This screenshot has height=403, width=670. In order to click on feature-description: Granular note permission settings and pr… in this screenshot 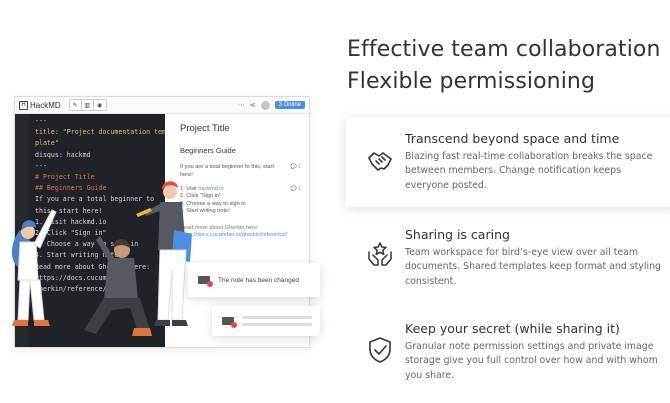, I will do `click(531, 361)`.